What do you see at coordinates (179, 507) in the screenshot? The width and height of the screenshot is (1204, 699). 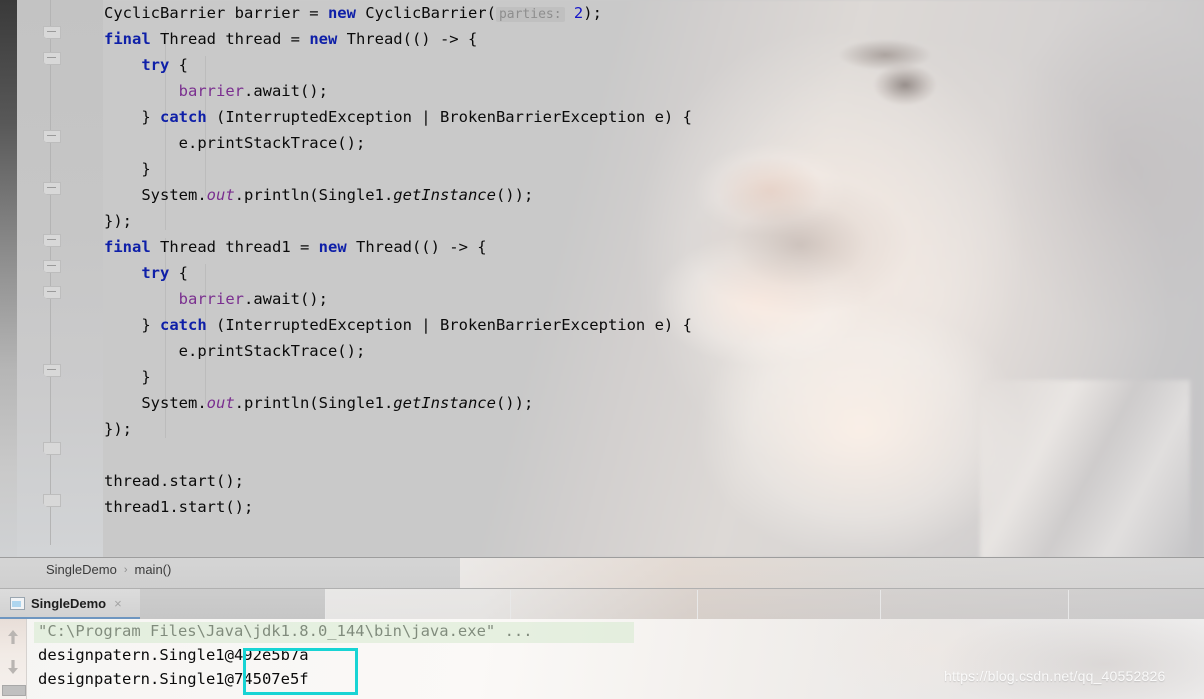 I see `code-token: thread1.start();` at bounding box center [179, 507].